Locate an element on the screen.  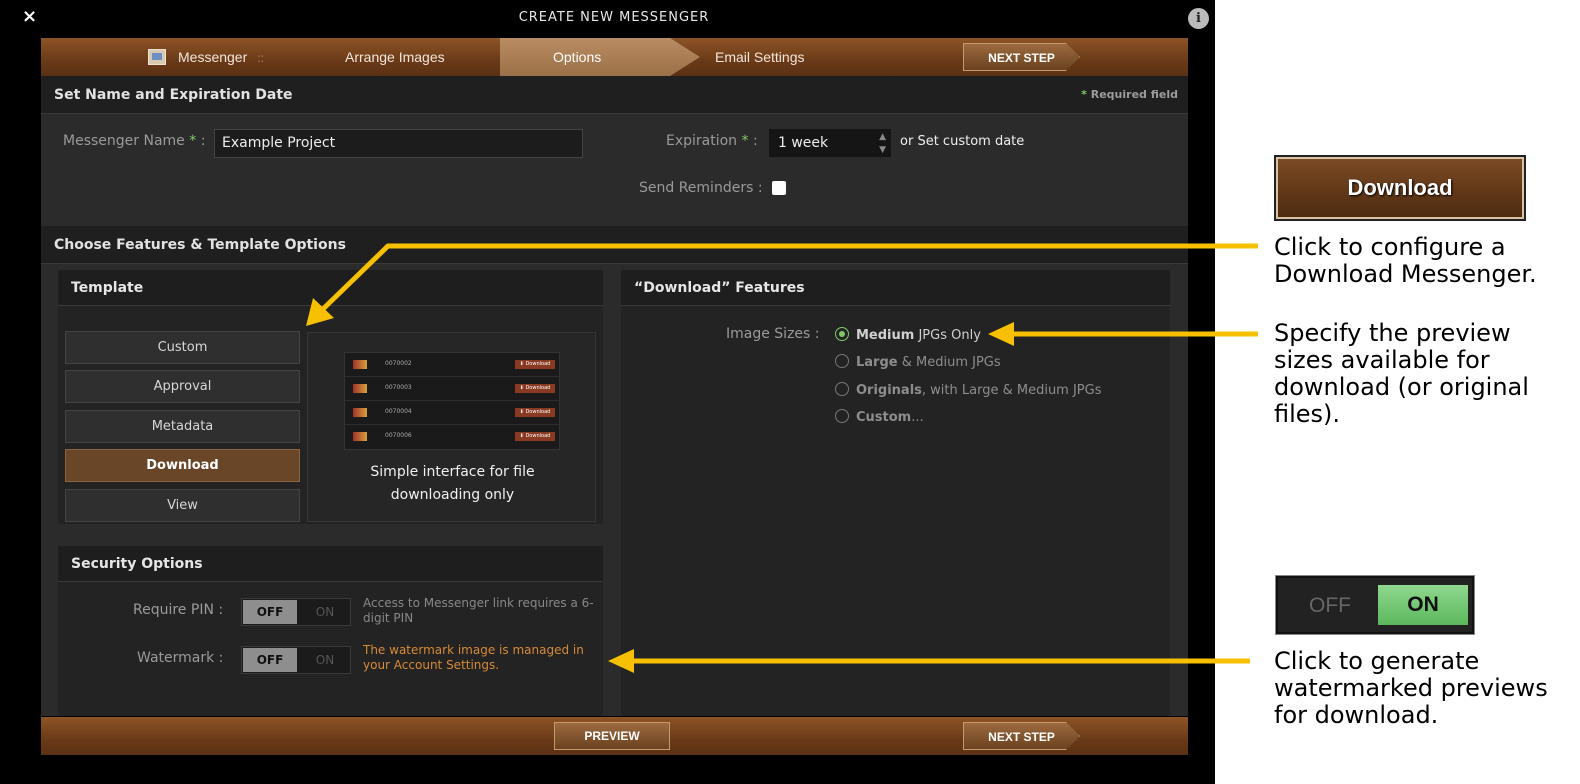
annotation-line: files). is located at coordinates (1307, 414).